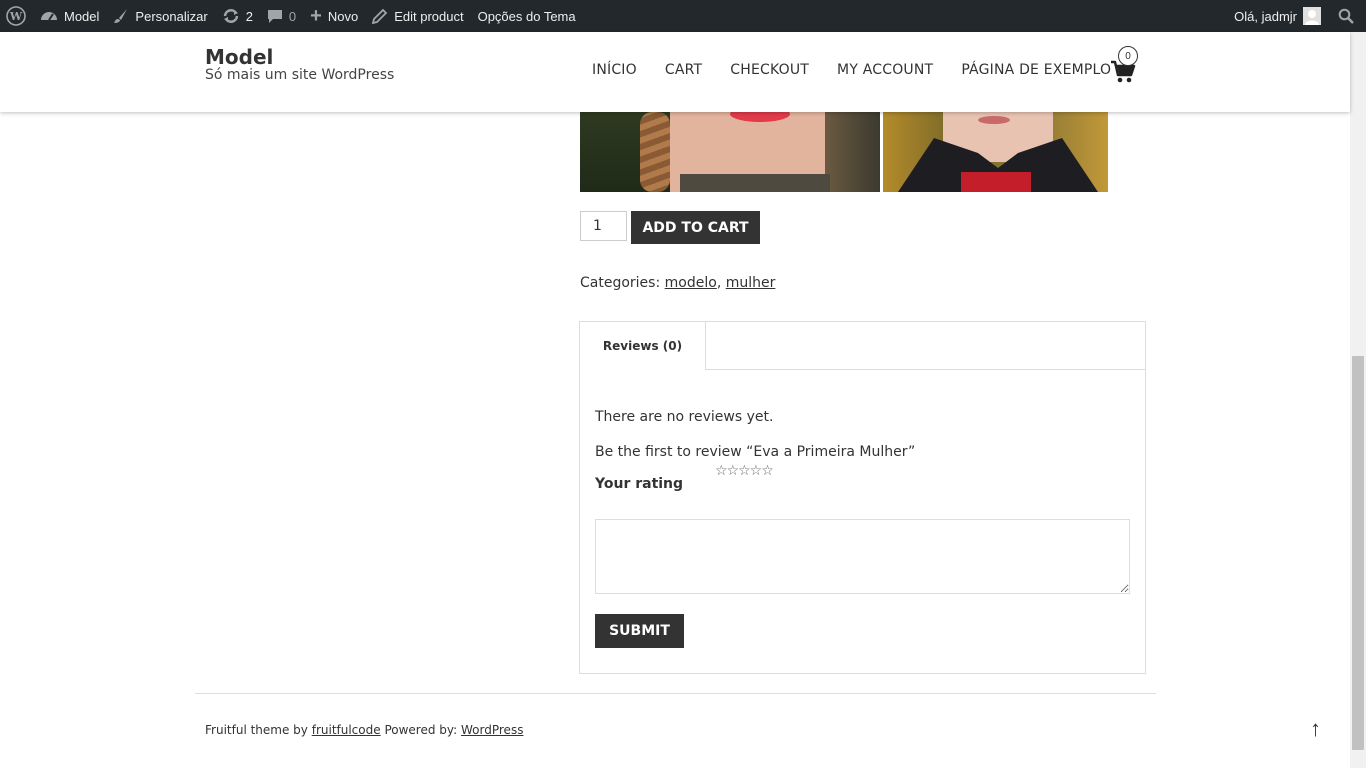  I want to click on search-icon, so click(1346, 16).